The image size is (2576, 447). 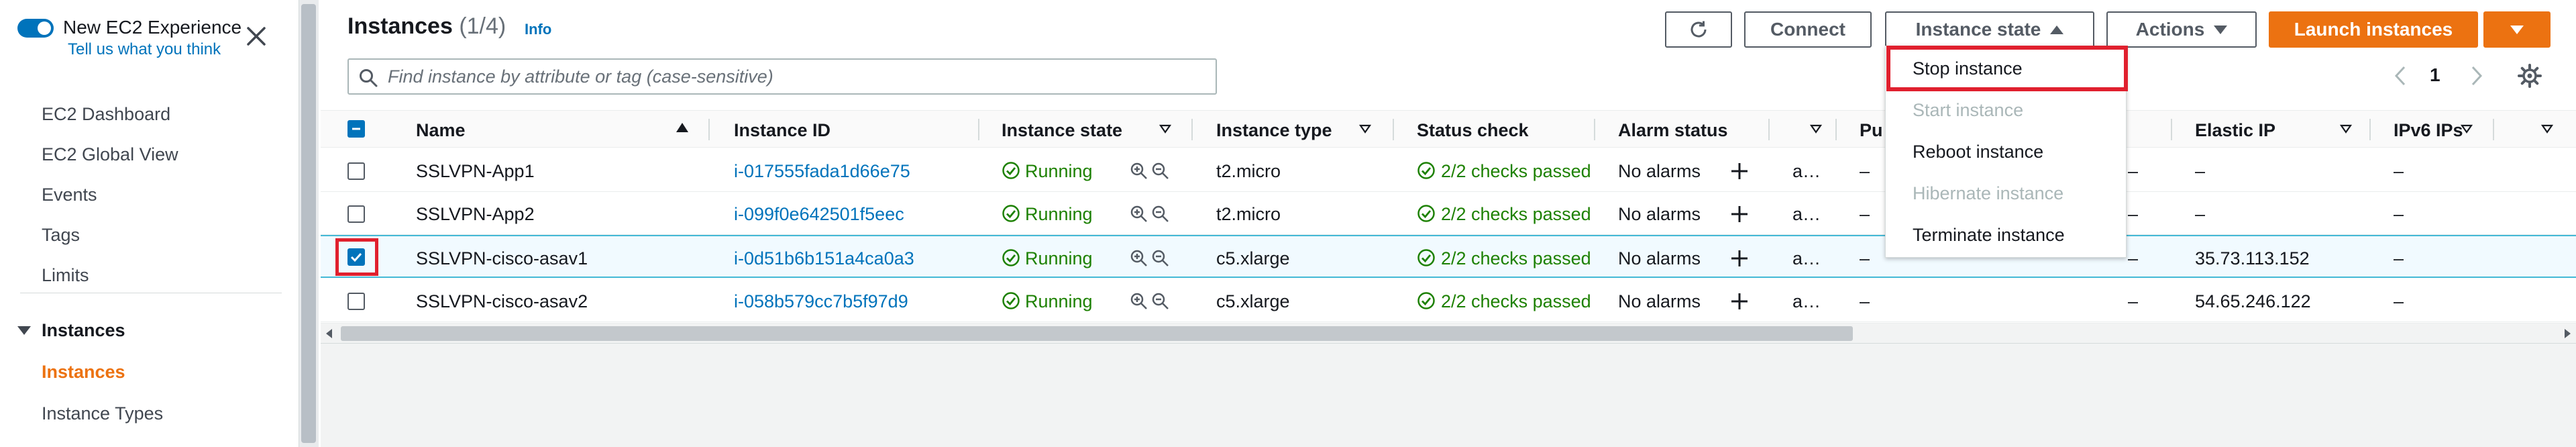 I want to click on sidebar-scrollbar-thumb, so click(x=308, y=223).